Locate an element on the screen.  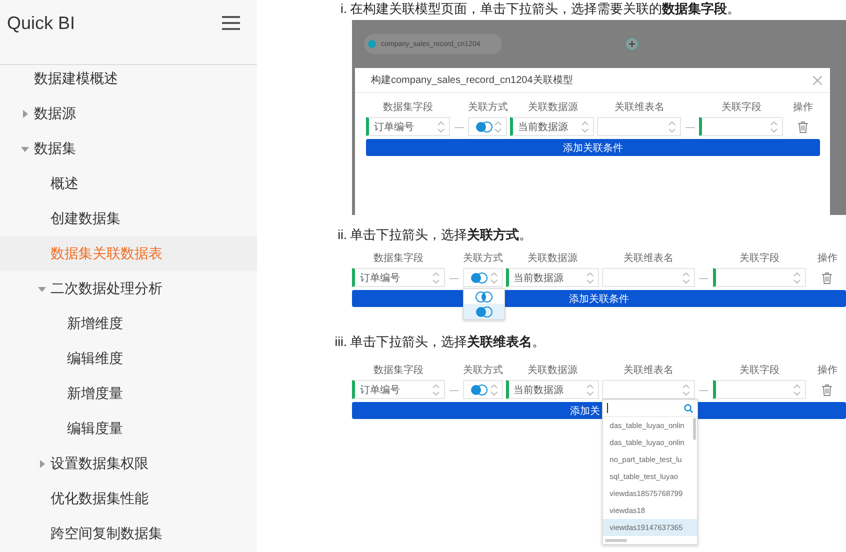
nav-item: 编辑度量 is located at coordinates (128, 428).